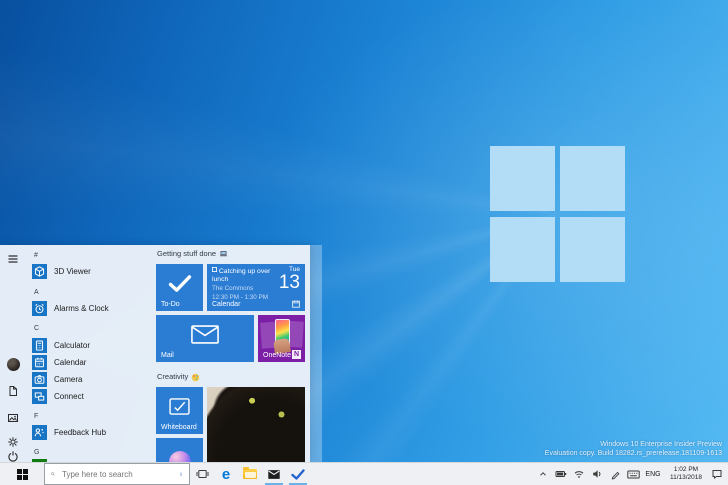 The width and height of the screenshot is (728, 485). I want to click on chevron-up-icon, so click(543, 474).